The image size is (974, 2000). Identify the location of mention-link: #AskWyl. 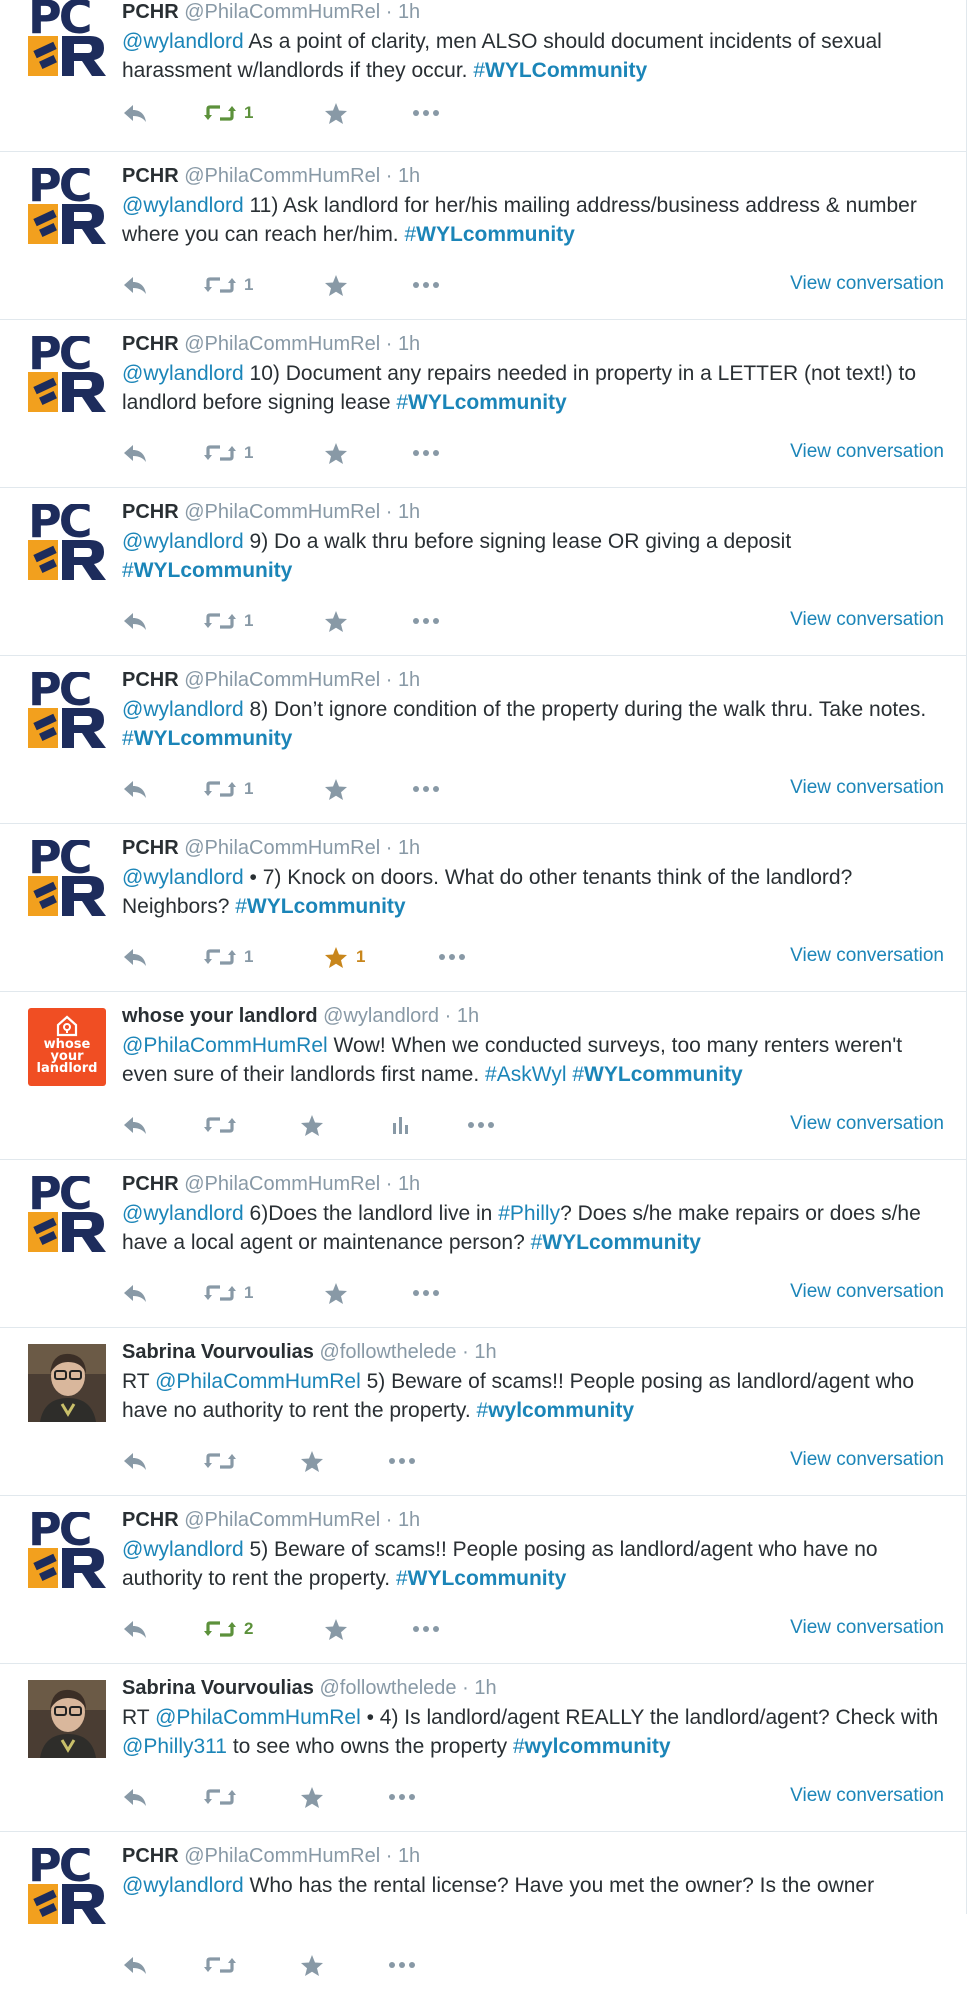
(526, 1074).